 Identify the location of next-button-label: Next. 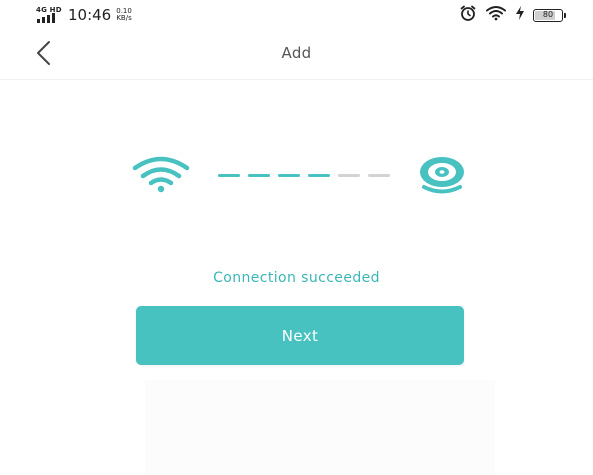
(300, 335).